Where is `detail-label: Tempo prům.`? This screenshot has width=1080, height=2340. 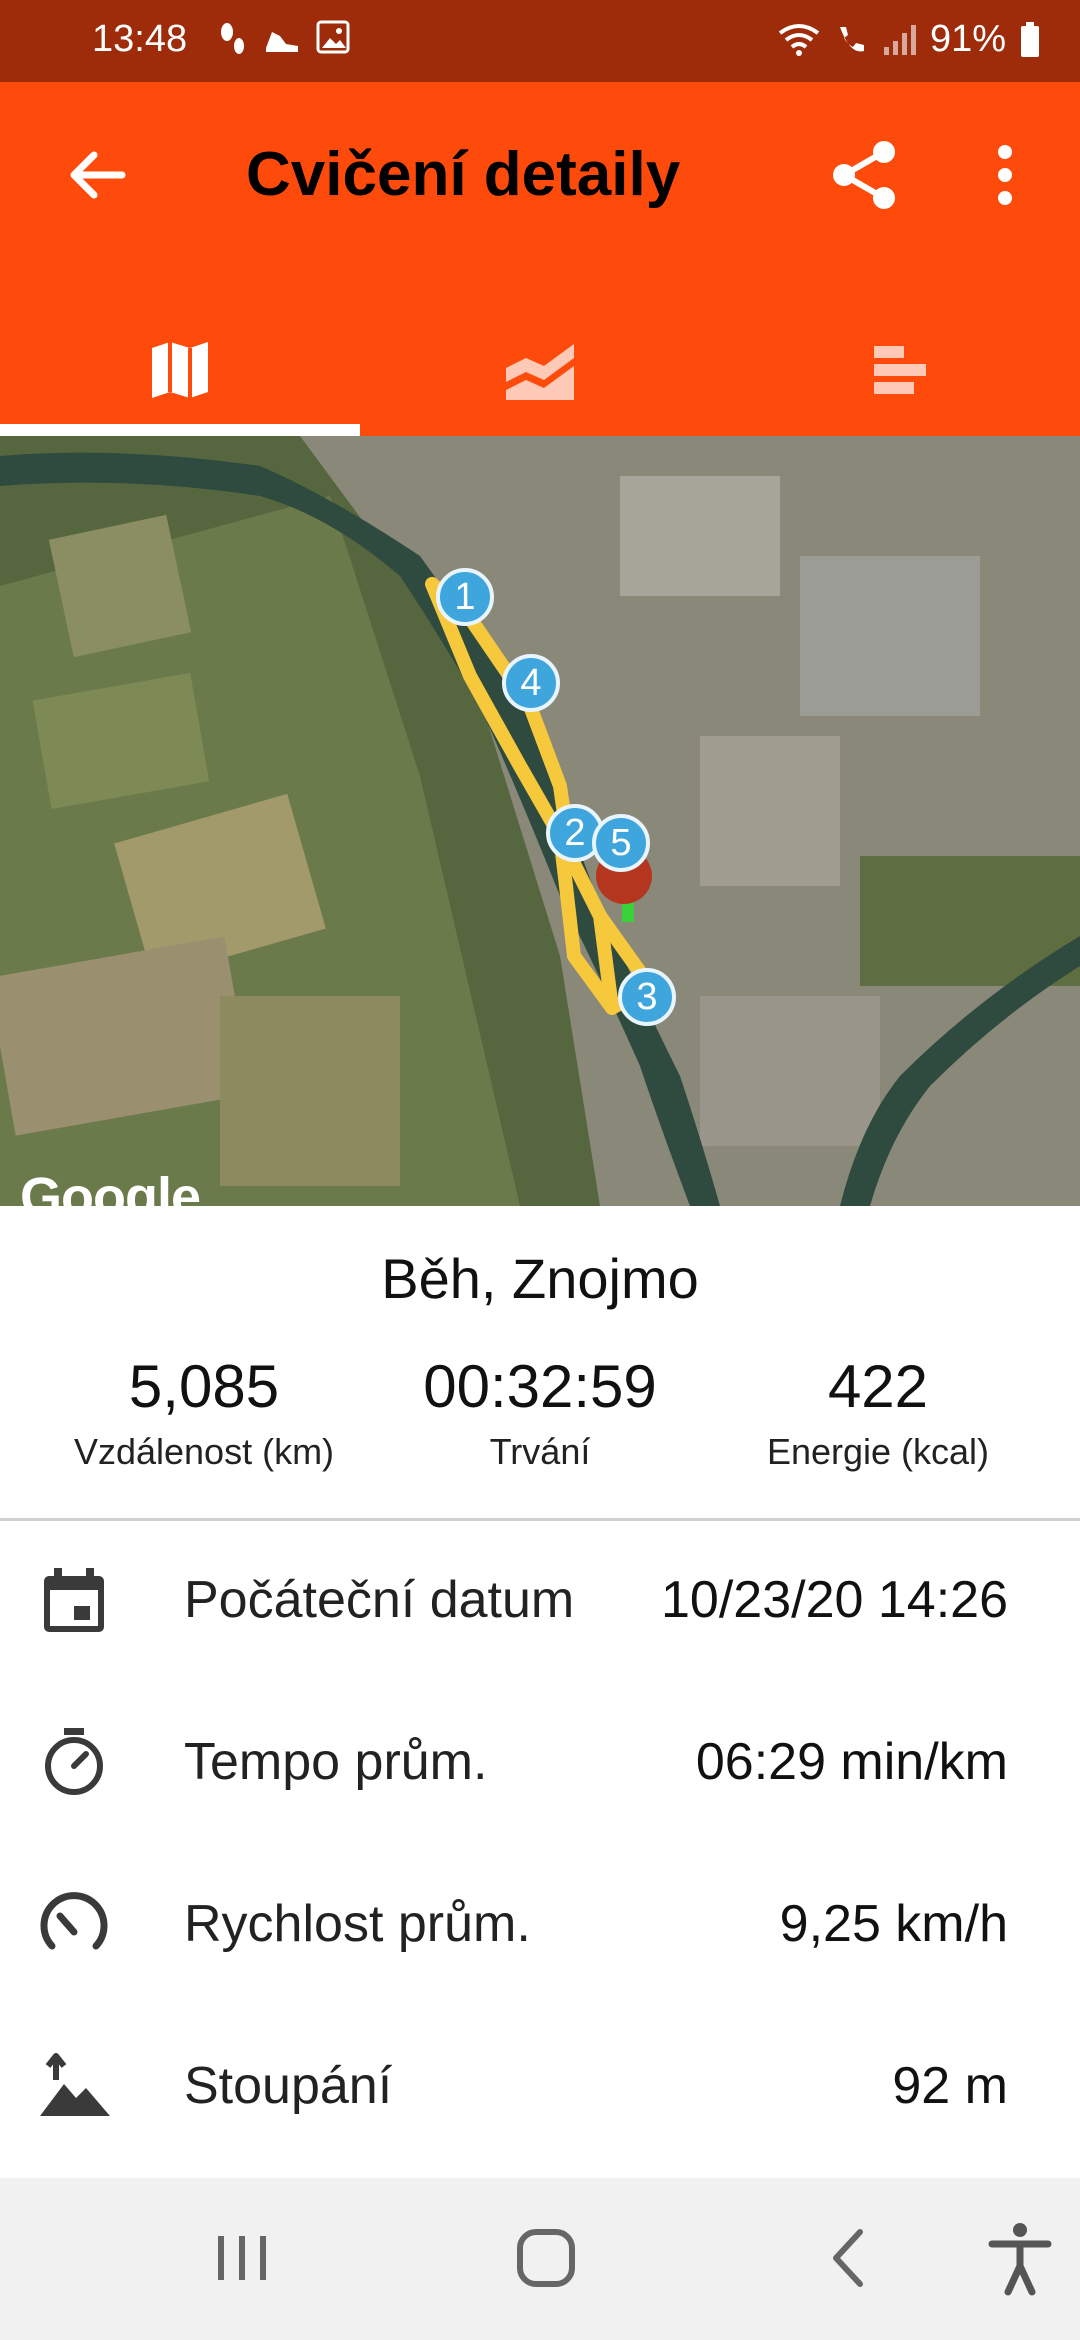
detail-label: Tempo prům. is located at coordinates (336, 1762).